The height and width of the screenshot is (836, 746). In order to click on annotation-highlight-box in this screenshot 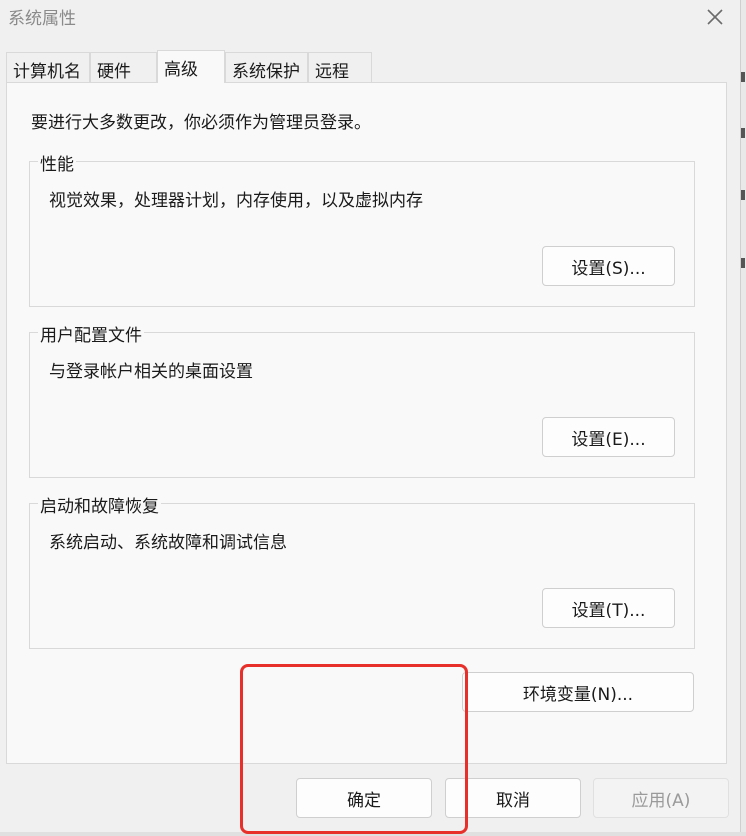, I will do `click(354, 749)`.